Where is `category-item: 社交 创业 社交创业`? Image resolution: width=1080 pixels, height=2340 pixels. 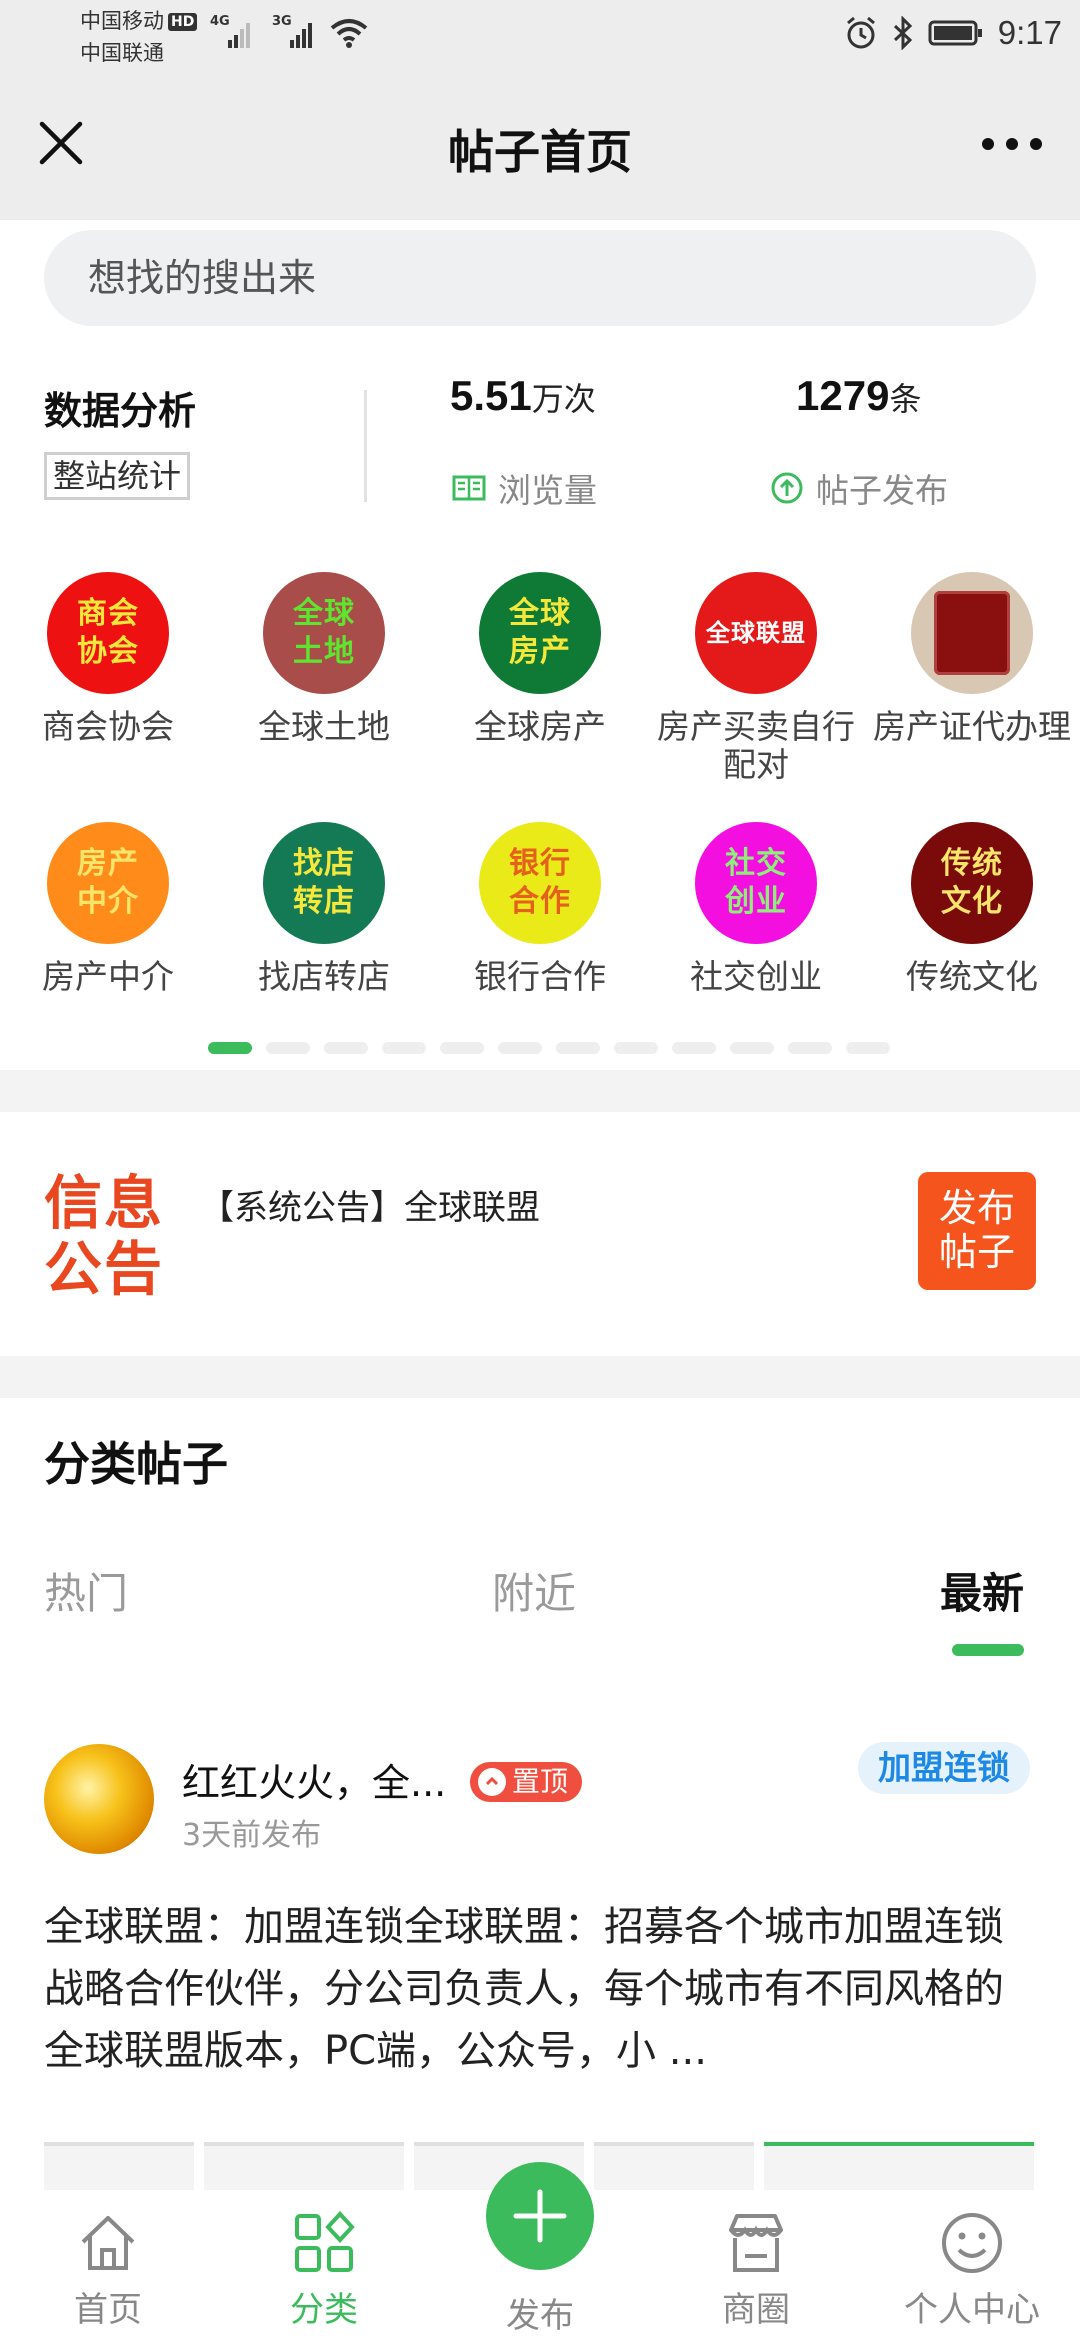 category-item: 社交 创业 社交创业 is located at coordinates (756, 909).